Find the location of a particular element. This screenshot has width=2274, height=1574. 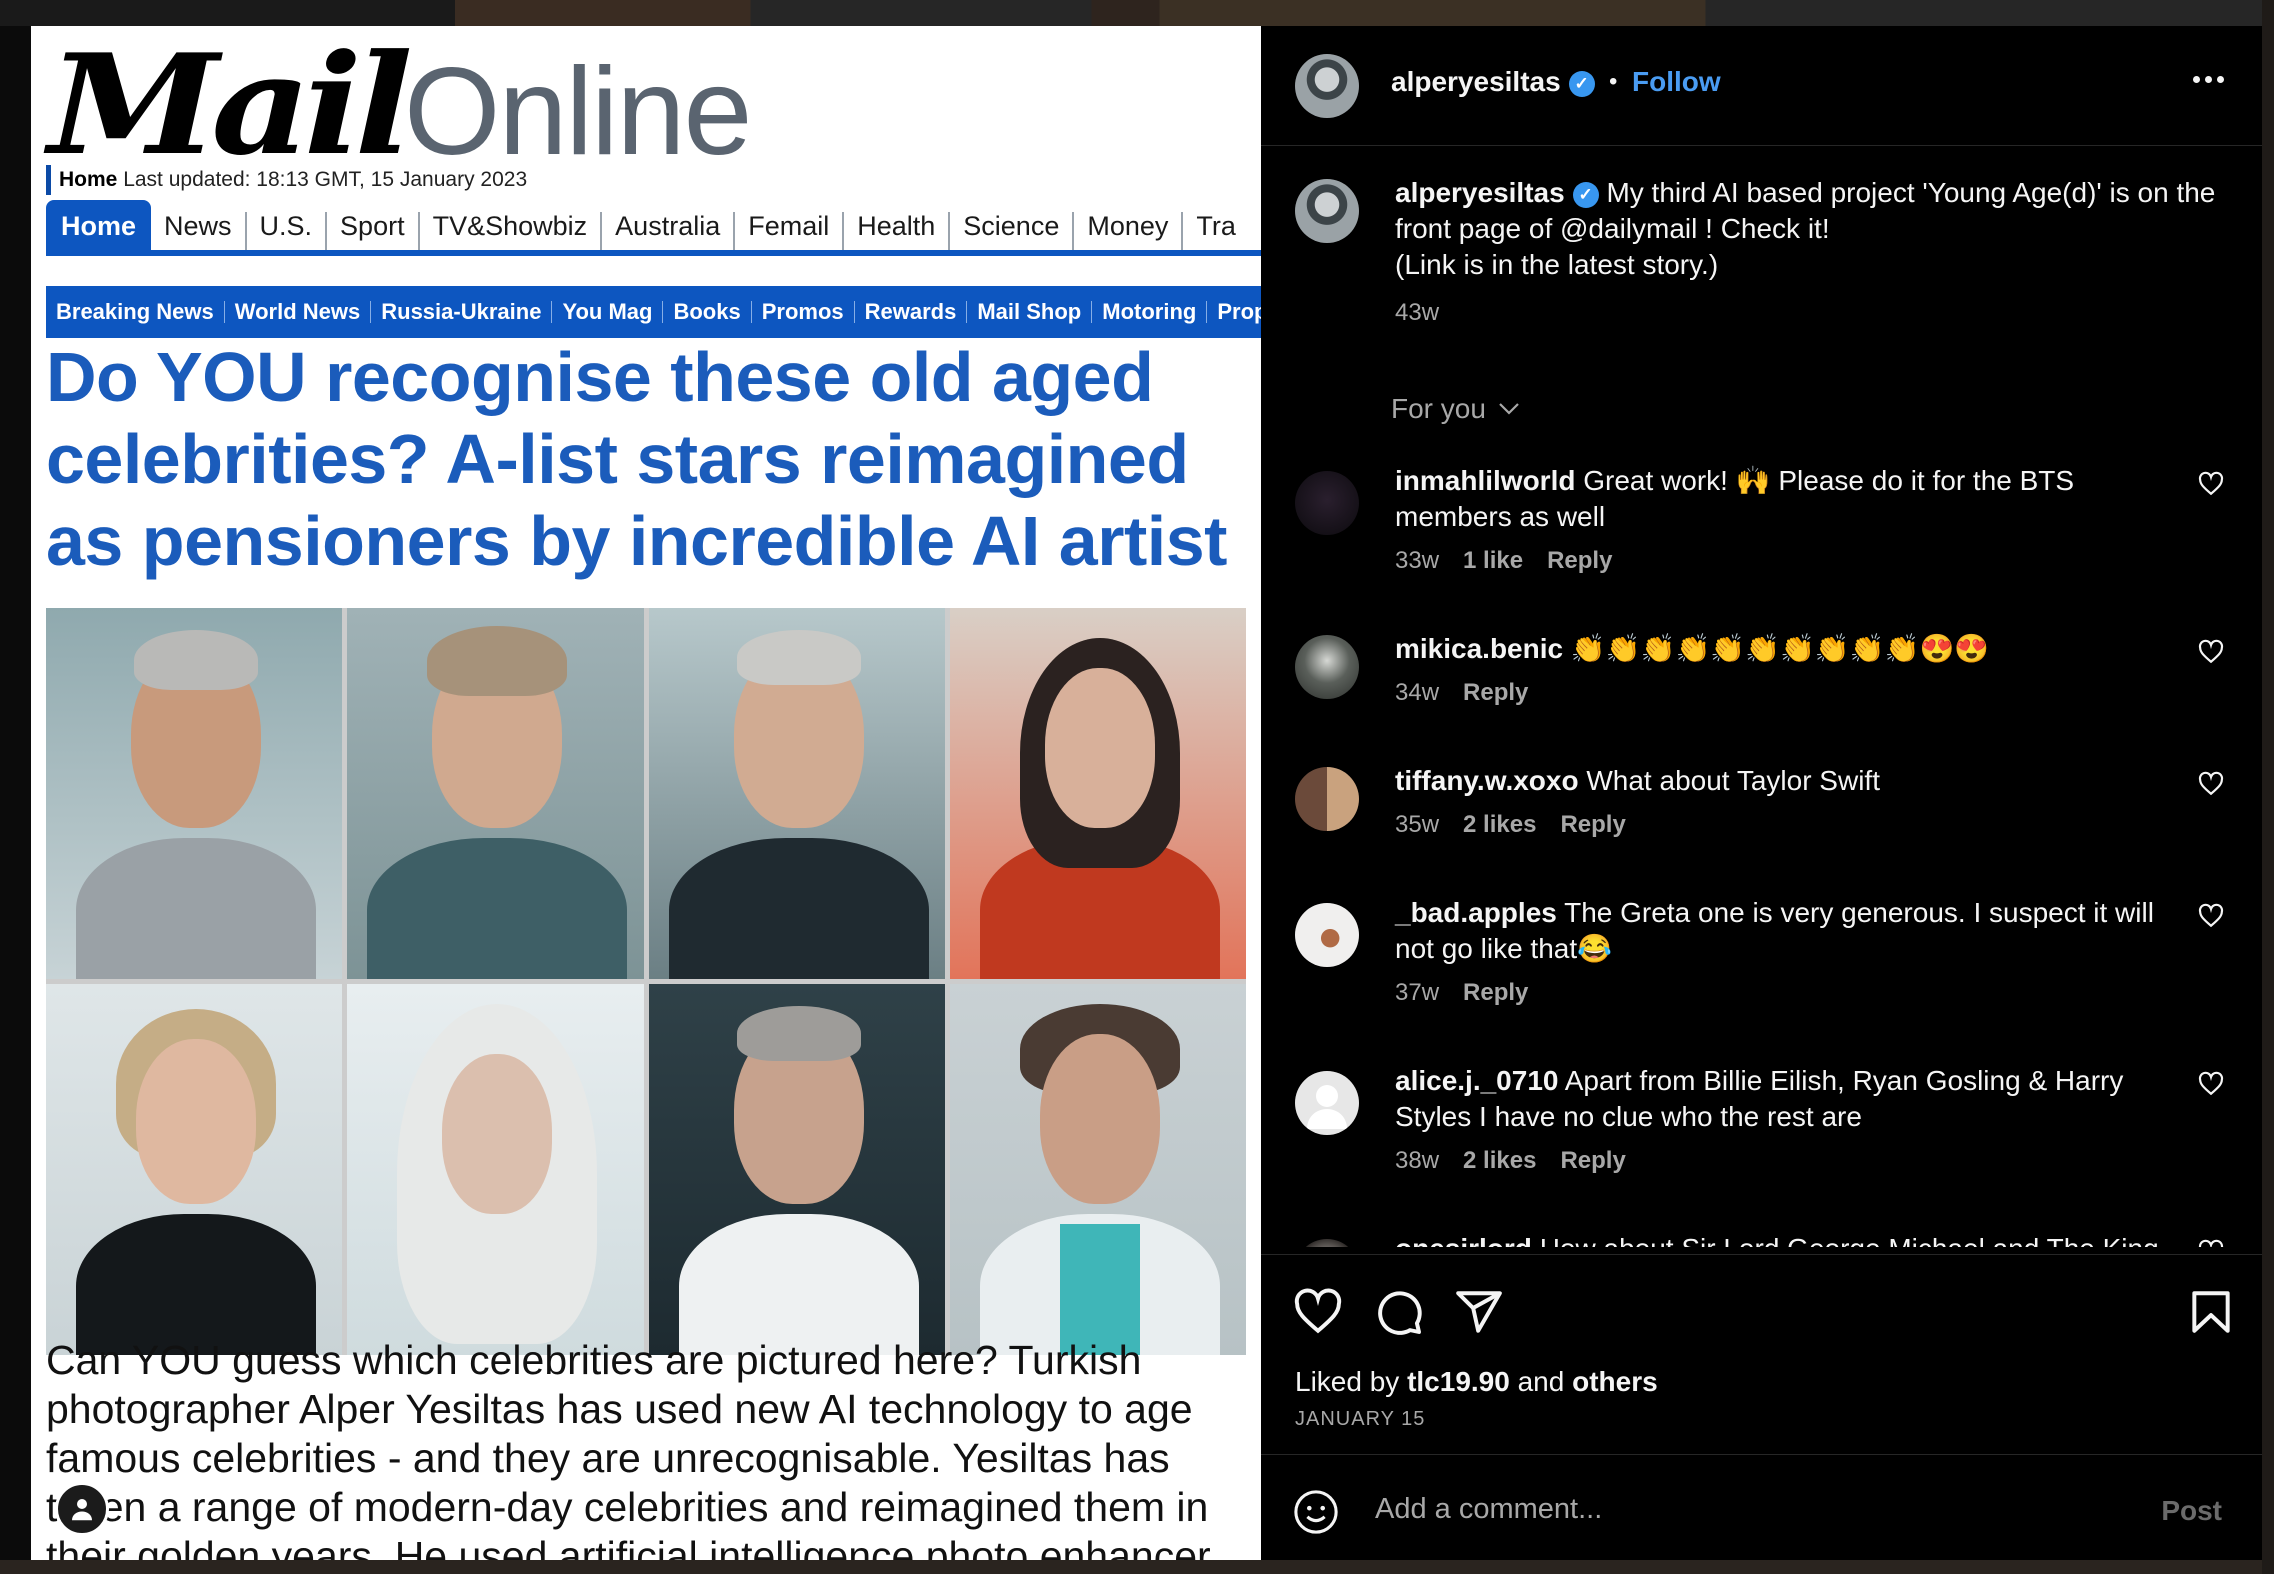

liked-by: Liked by tlc19.90 and others is located at coordinates (1476, 1382).